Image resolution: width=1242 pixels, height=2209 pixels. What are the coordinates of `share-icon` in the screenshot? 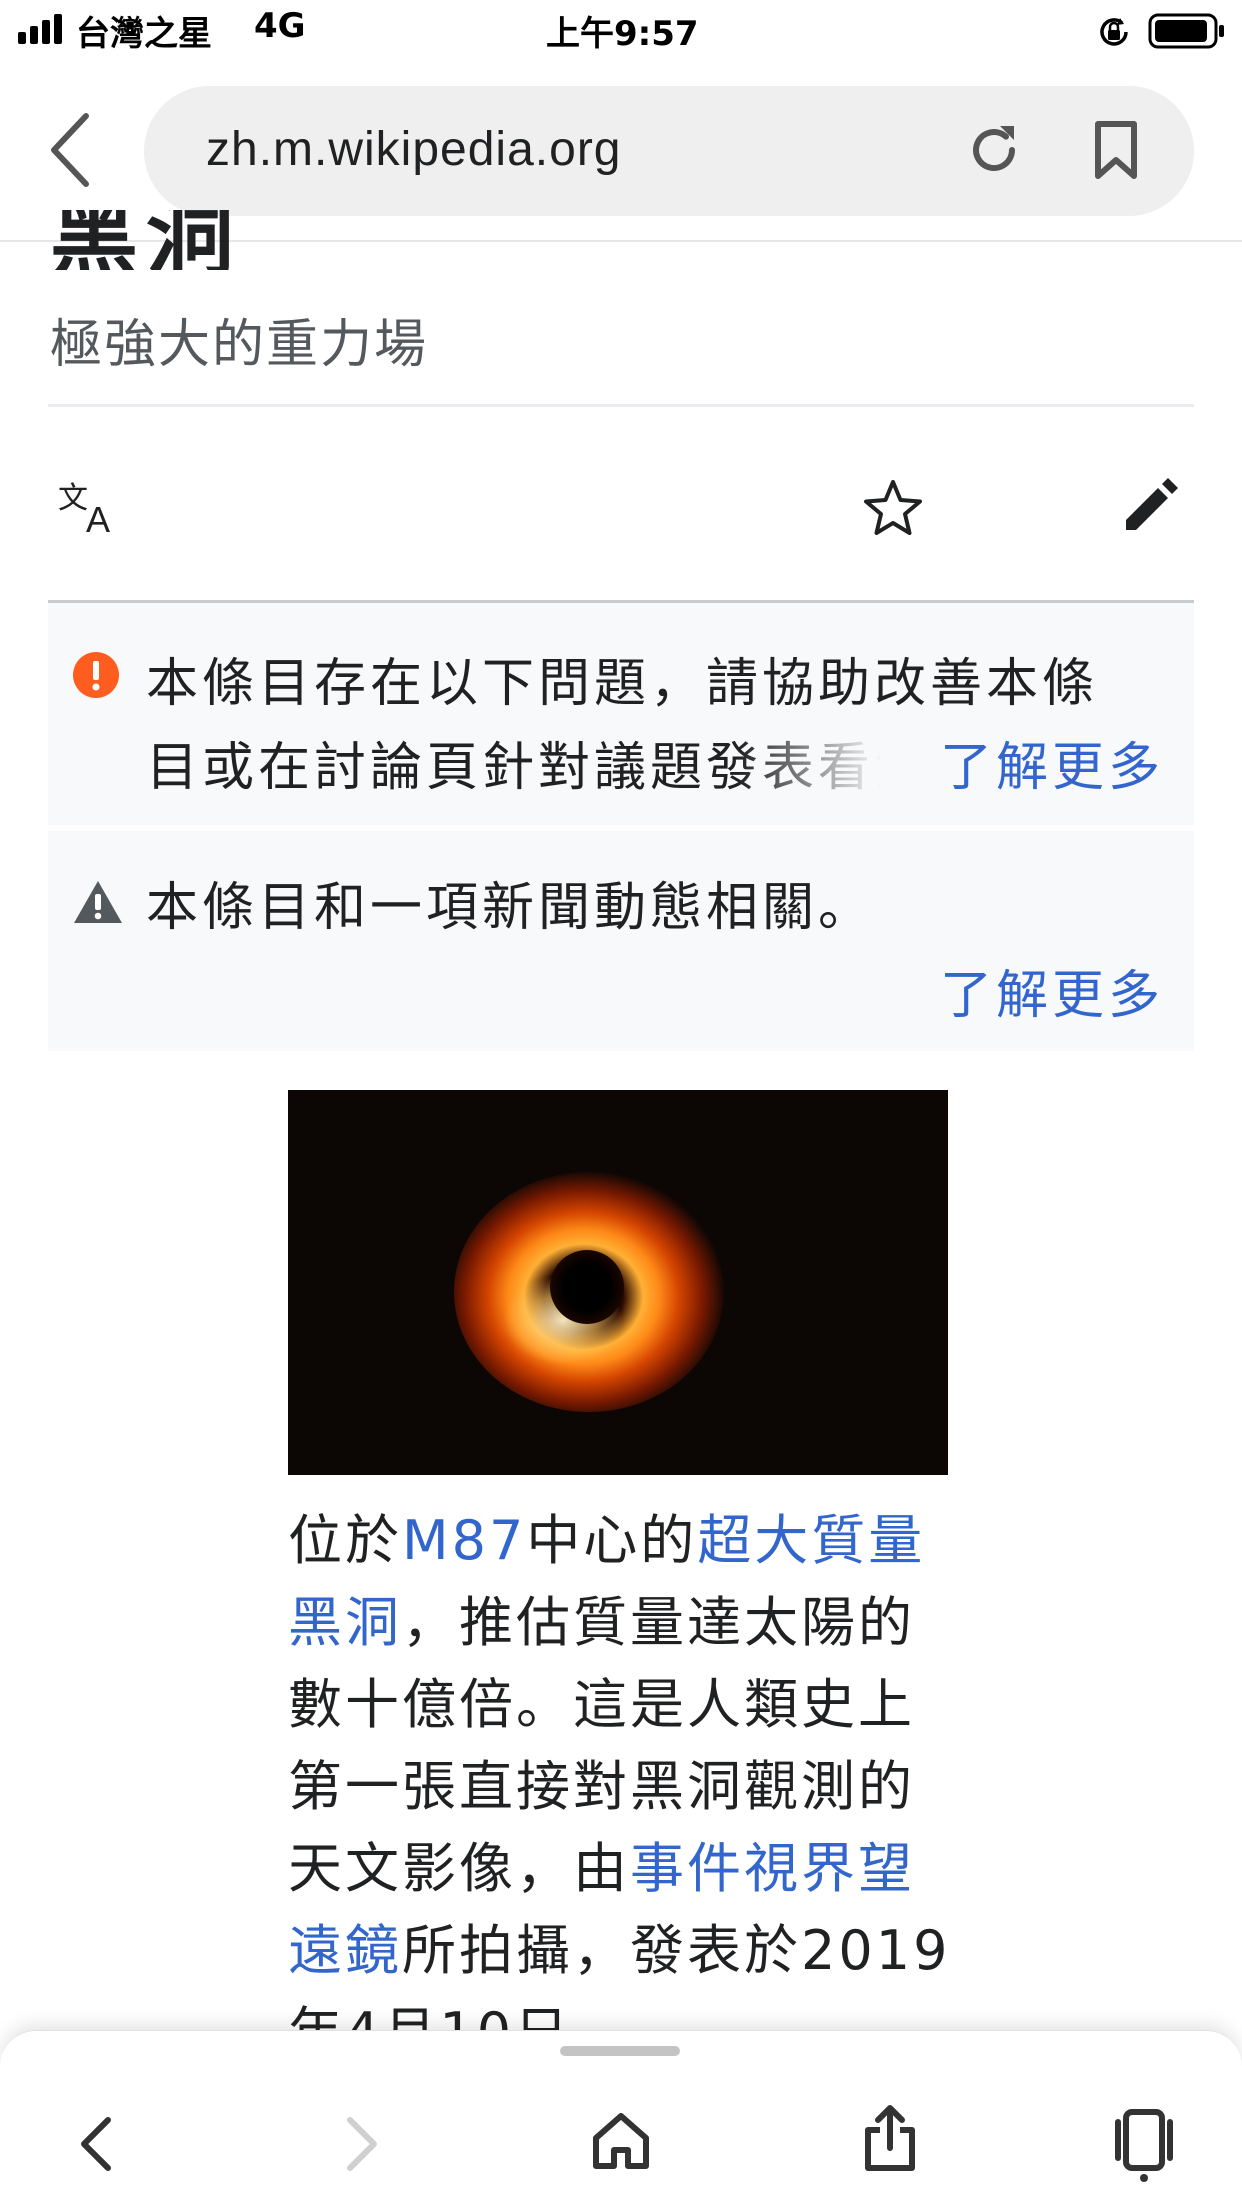 It's located at (890, 2138).